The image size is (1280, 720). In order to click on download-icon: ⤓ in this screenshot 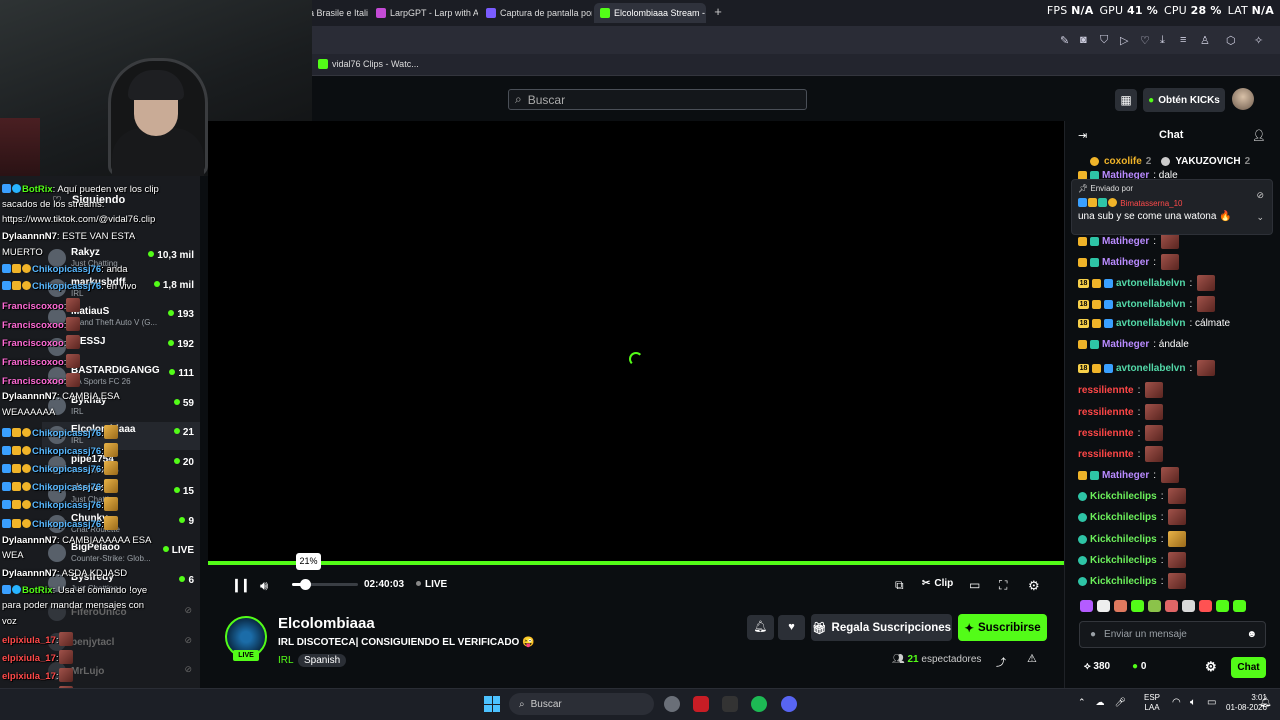, I will do `click(1162, 40)`.